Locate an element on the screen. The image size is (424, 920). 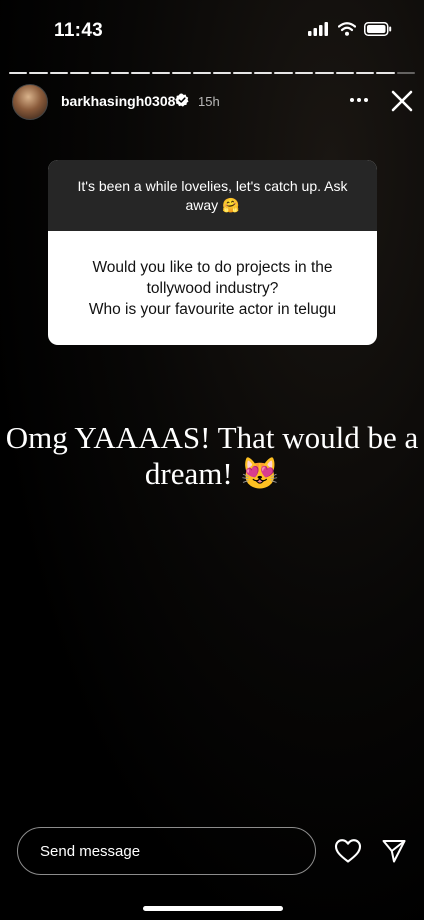
send-message-input: Send message is located at coordinates (166, 851).